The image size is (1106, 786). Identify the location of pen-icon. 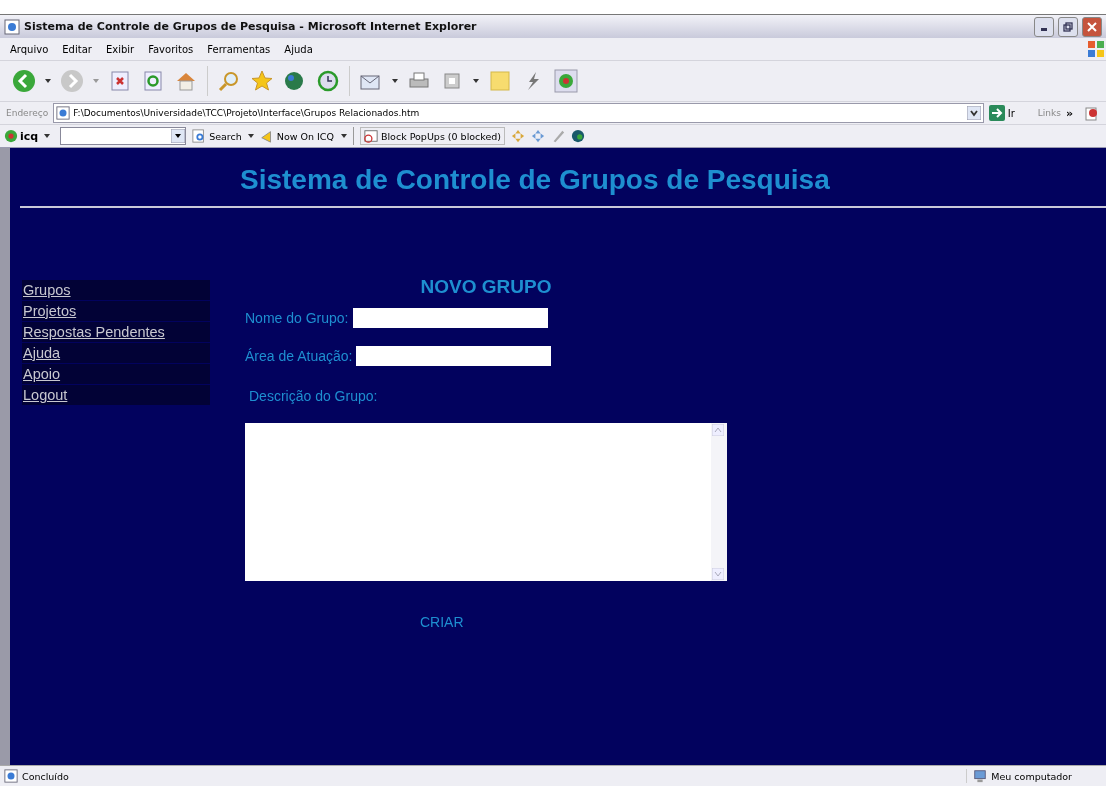
(558, 136).